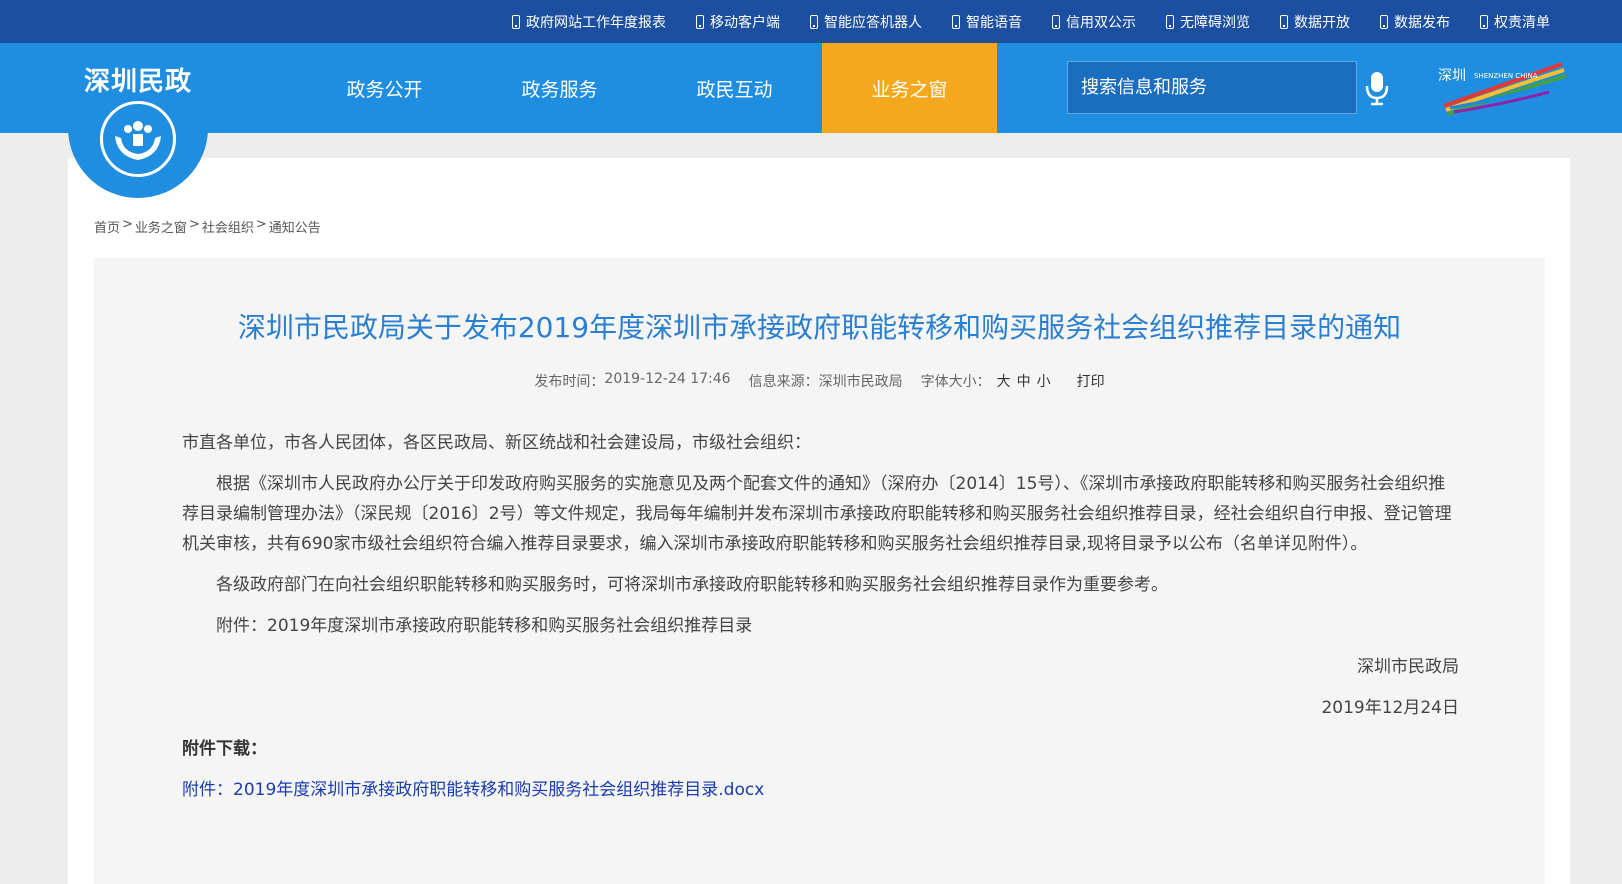 The width and height of the screenshot is (1622, 884). I want to click on top-link-smart-voice: 智能语音, so click(987, 22).